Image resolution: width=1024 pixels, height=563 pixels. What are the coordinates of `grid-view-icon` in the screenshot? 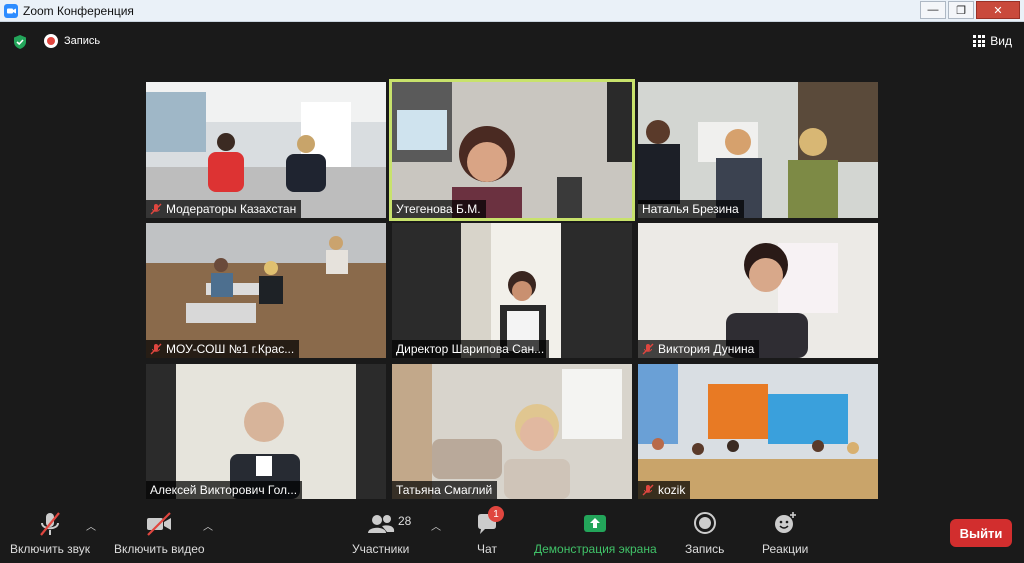 It's located at (979, 41).